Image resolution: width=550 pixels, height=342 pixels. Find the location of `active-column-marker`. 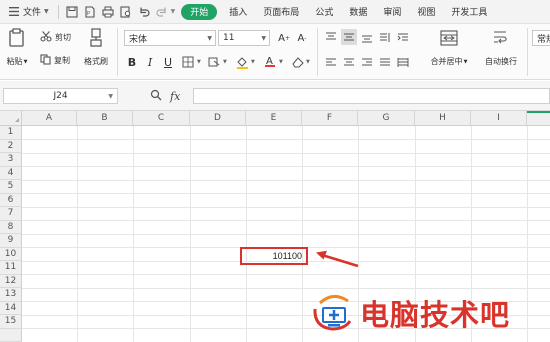

active-column-marker is located at coordinates (538, 112).